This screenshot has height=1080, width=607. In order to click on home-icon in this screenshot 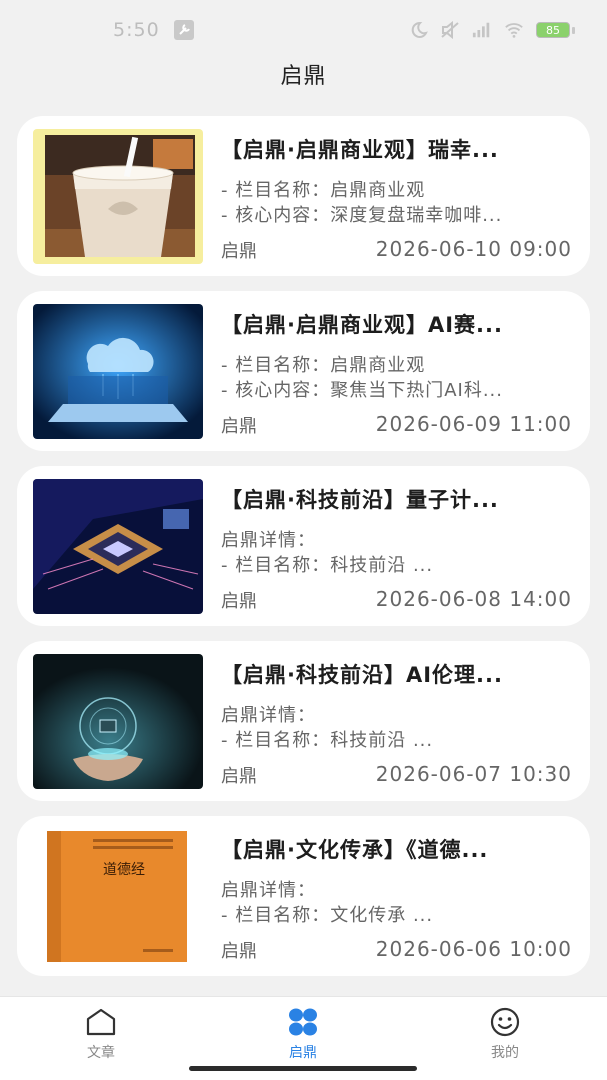, I will do `click(101, 1022)`.